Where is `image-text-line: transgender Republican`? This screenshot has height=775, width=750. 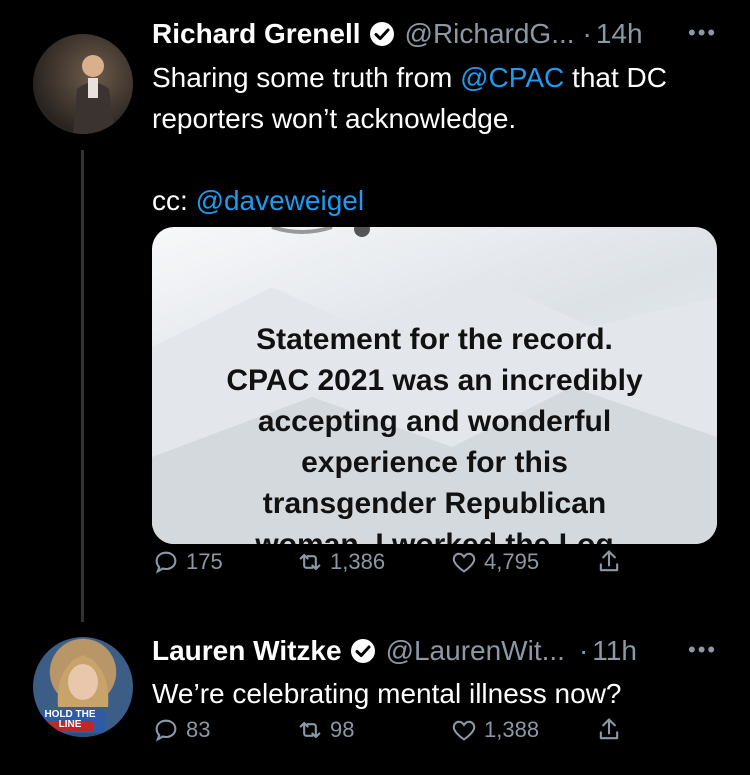
image-text-line: transgender Republican is located at coordinates (434, 503).